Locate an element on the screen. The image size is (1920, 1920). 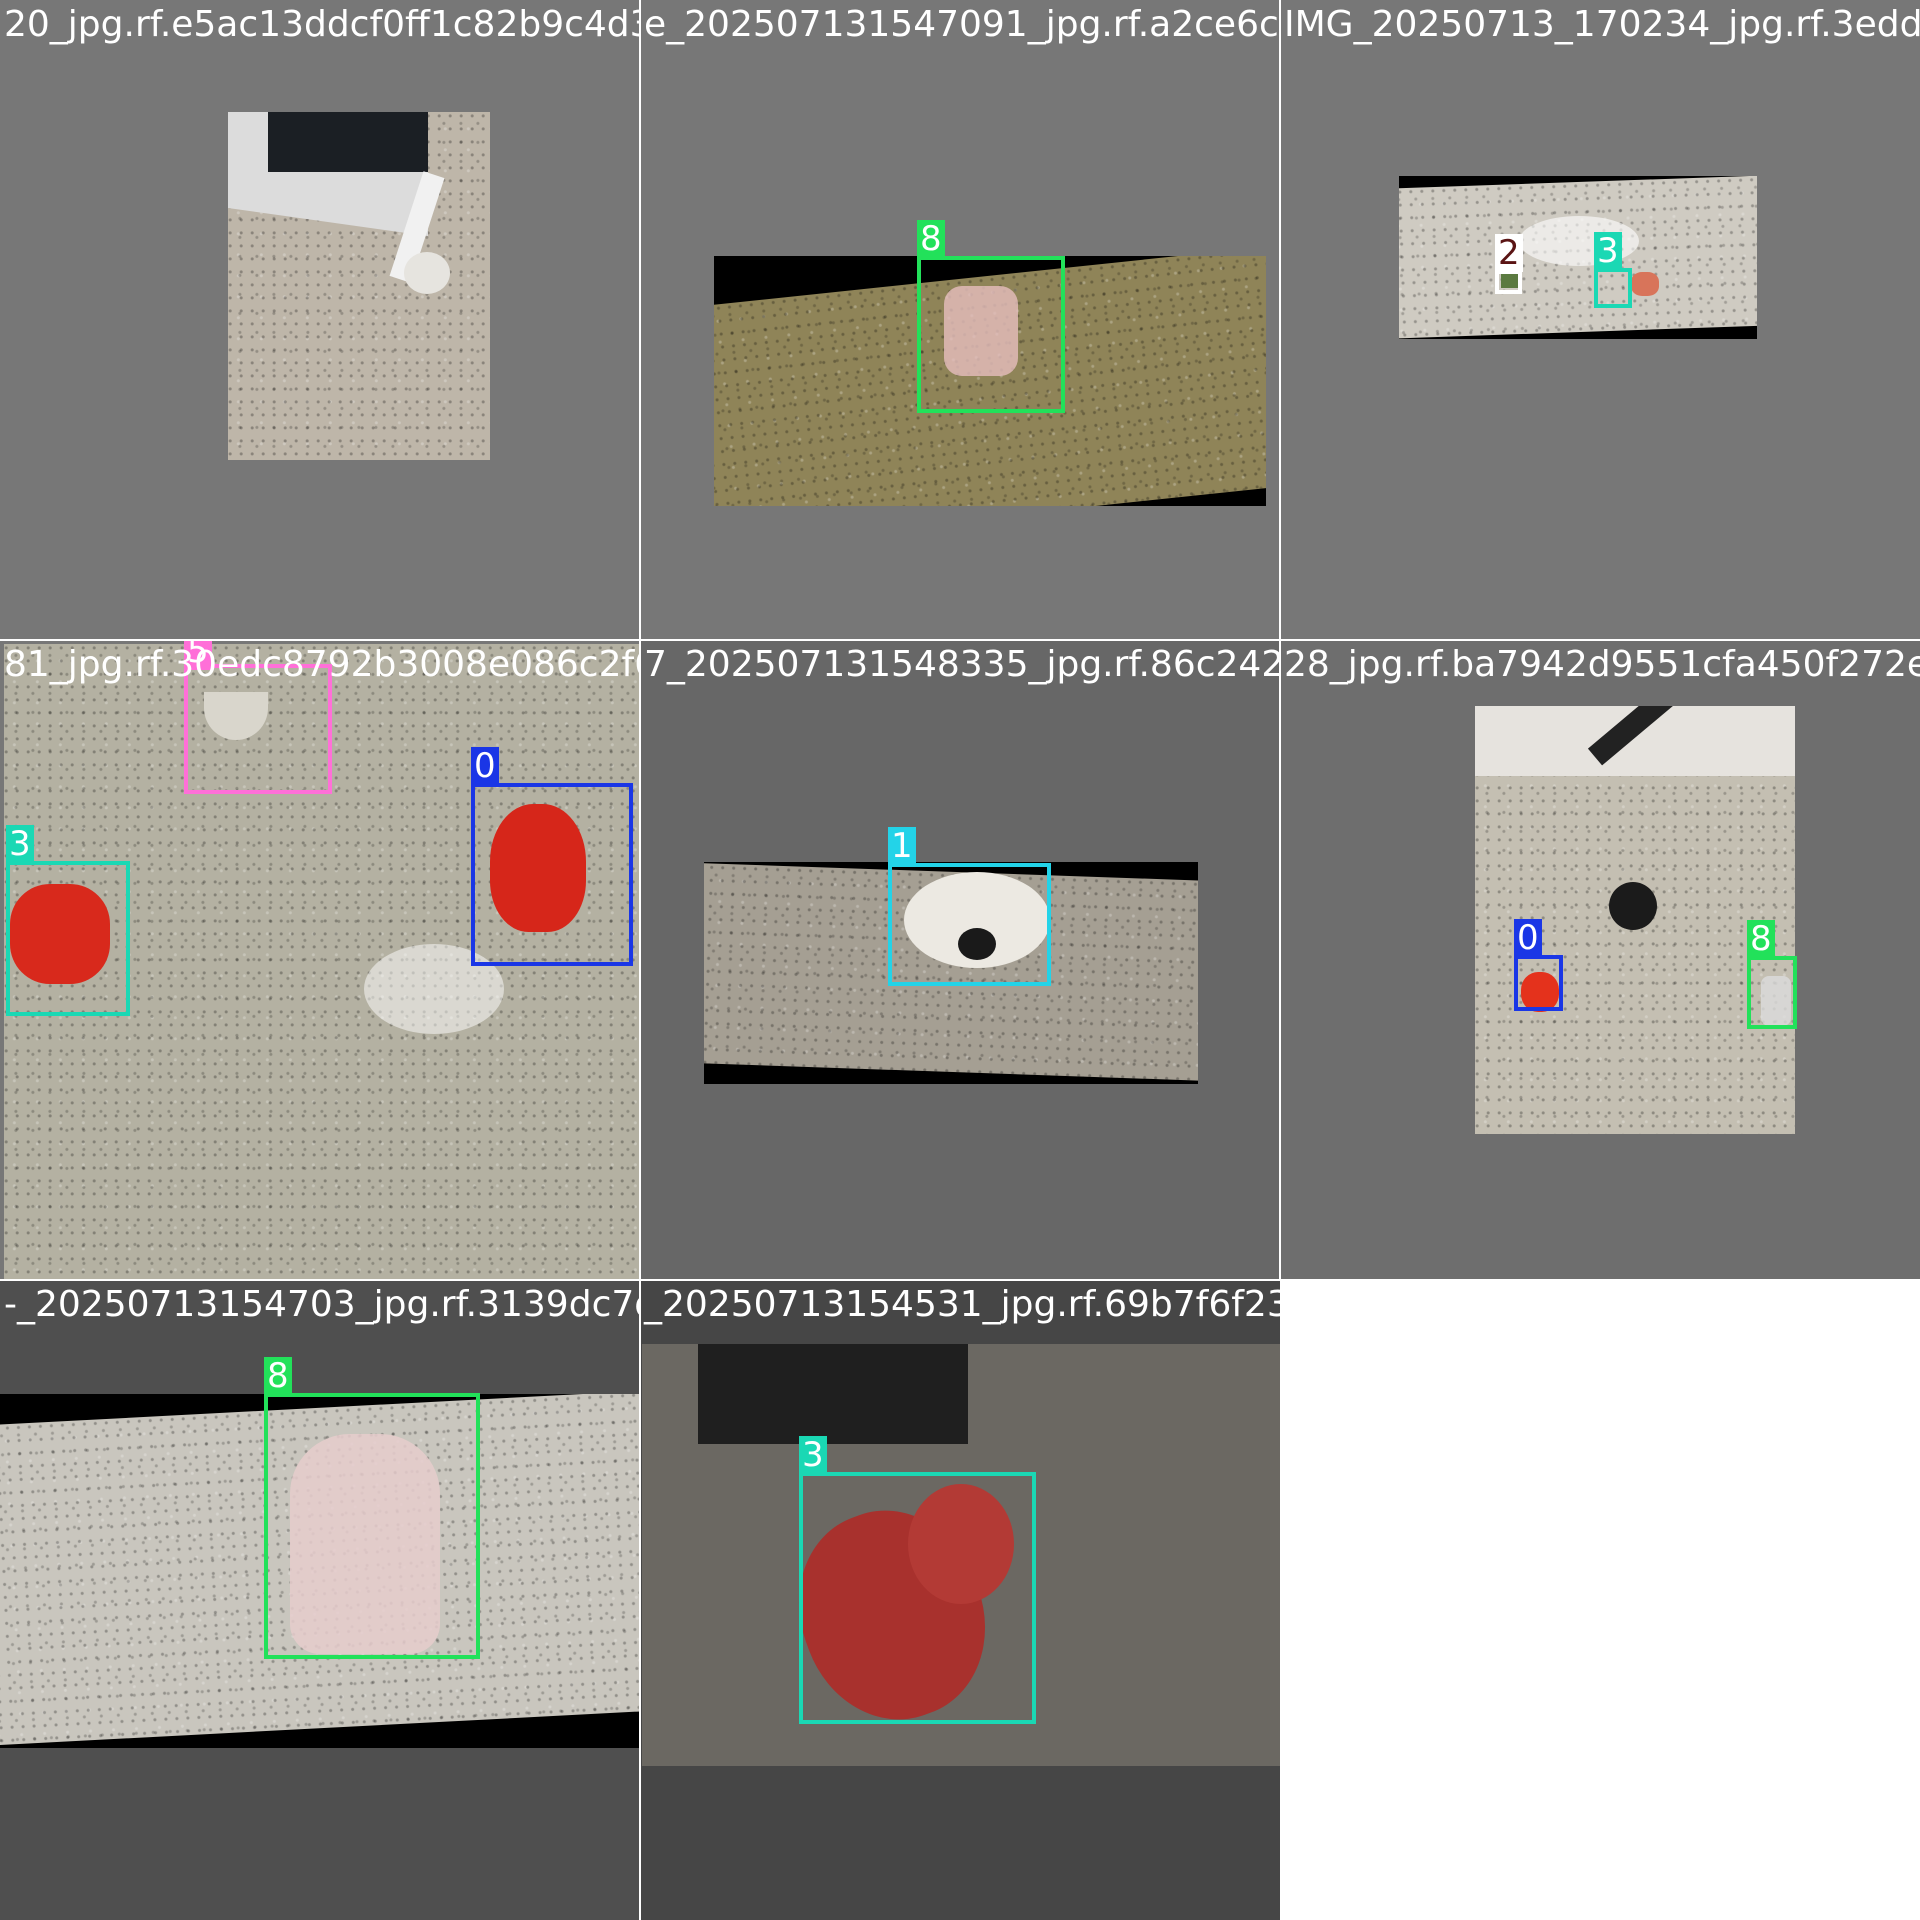
chair-wheel is located at coordinates (1633, 906).